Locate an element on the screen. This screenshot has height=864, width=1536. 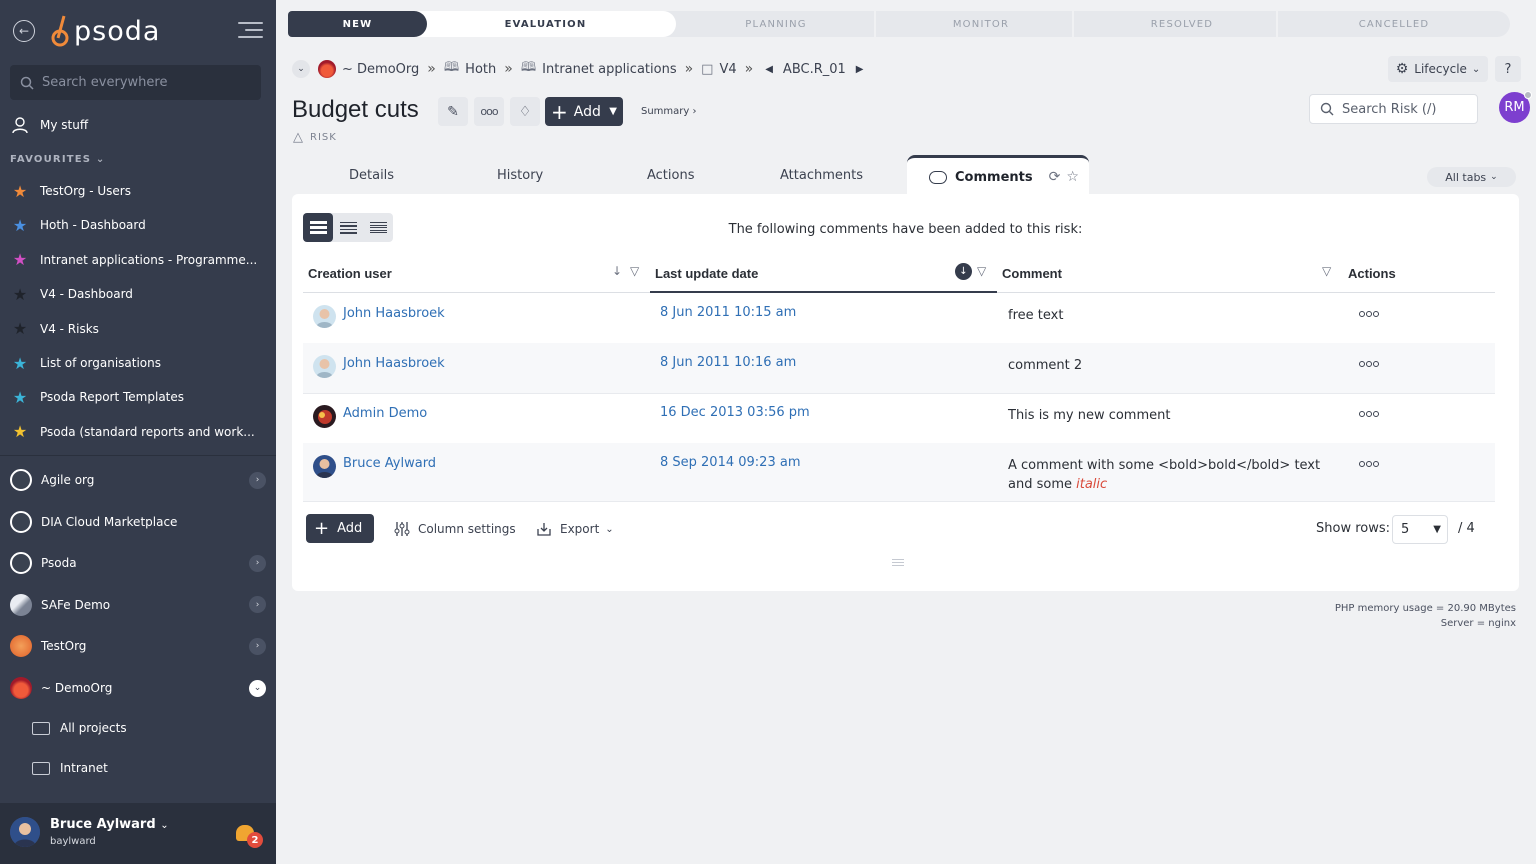
breadcrumb-org: ~ DemoOrg is located at coordinates (380, 69).